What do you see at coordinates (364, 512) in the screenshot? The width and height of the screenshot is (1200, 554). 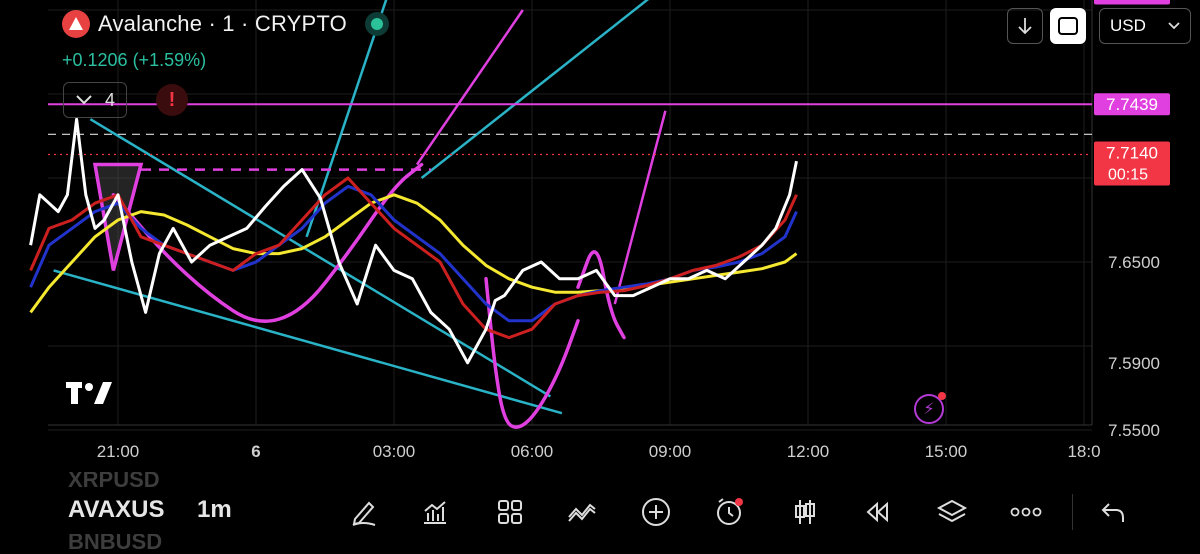 I see `pencil-icon` at bounding box center [364, 512].